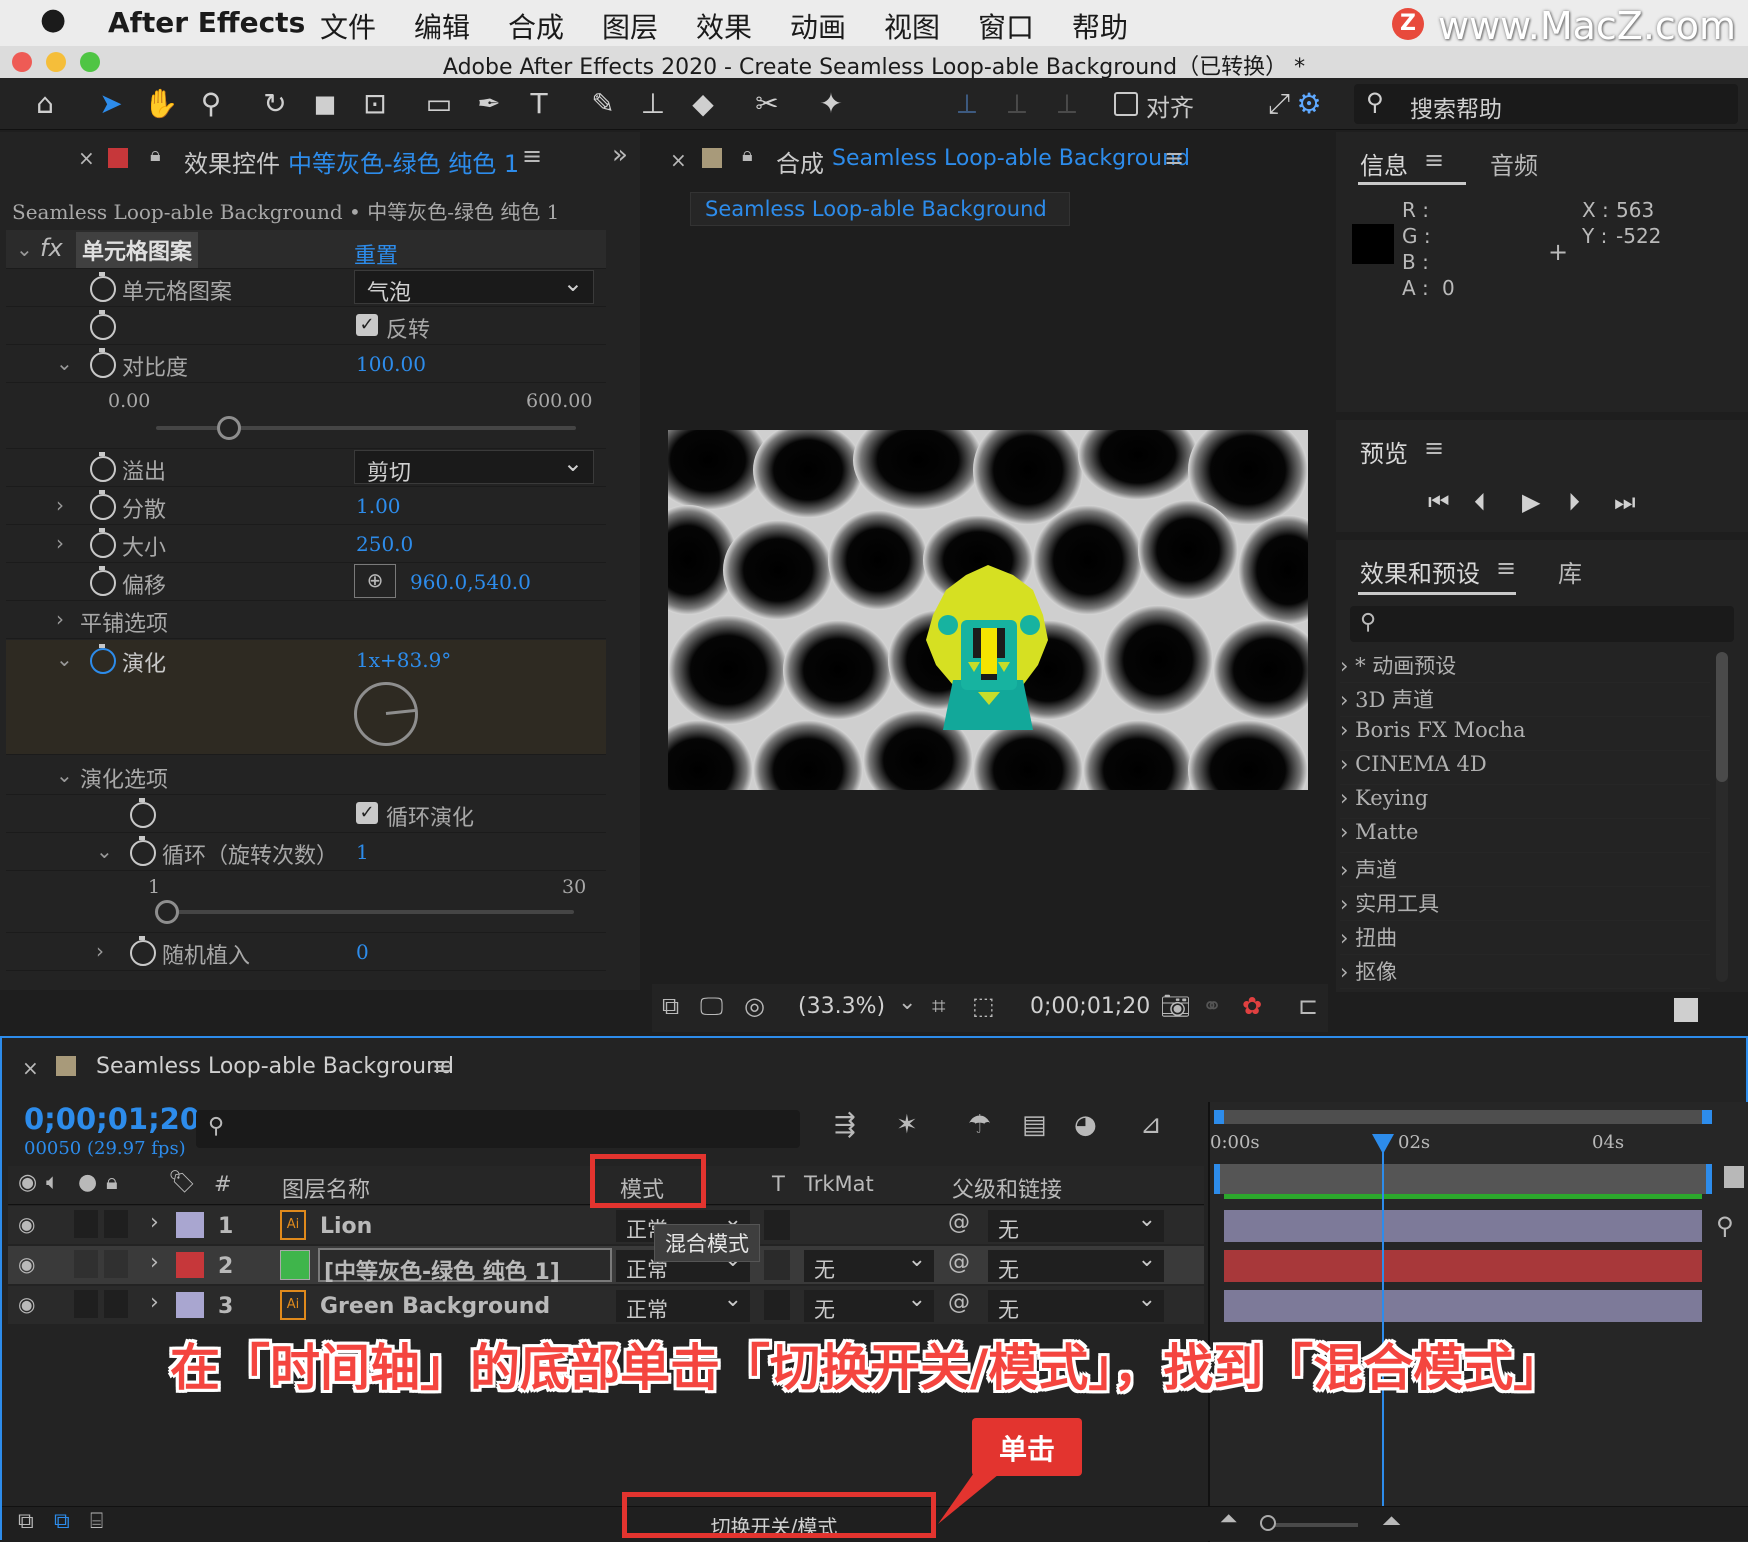 This screenshot has height=1542, width=1748. I want to click on menu-animation: 动画, so click(818, 26).